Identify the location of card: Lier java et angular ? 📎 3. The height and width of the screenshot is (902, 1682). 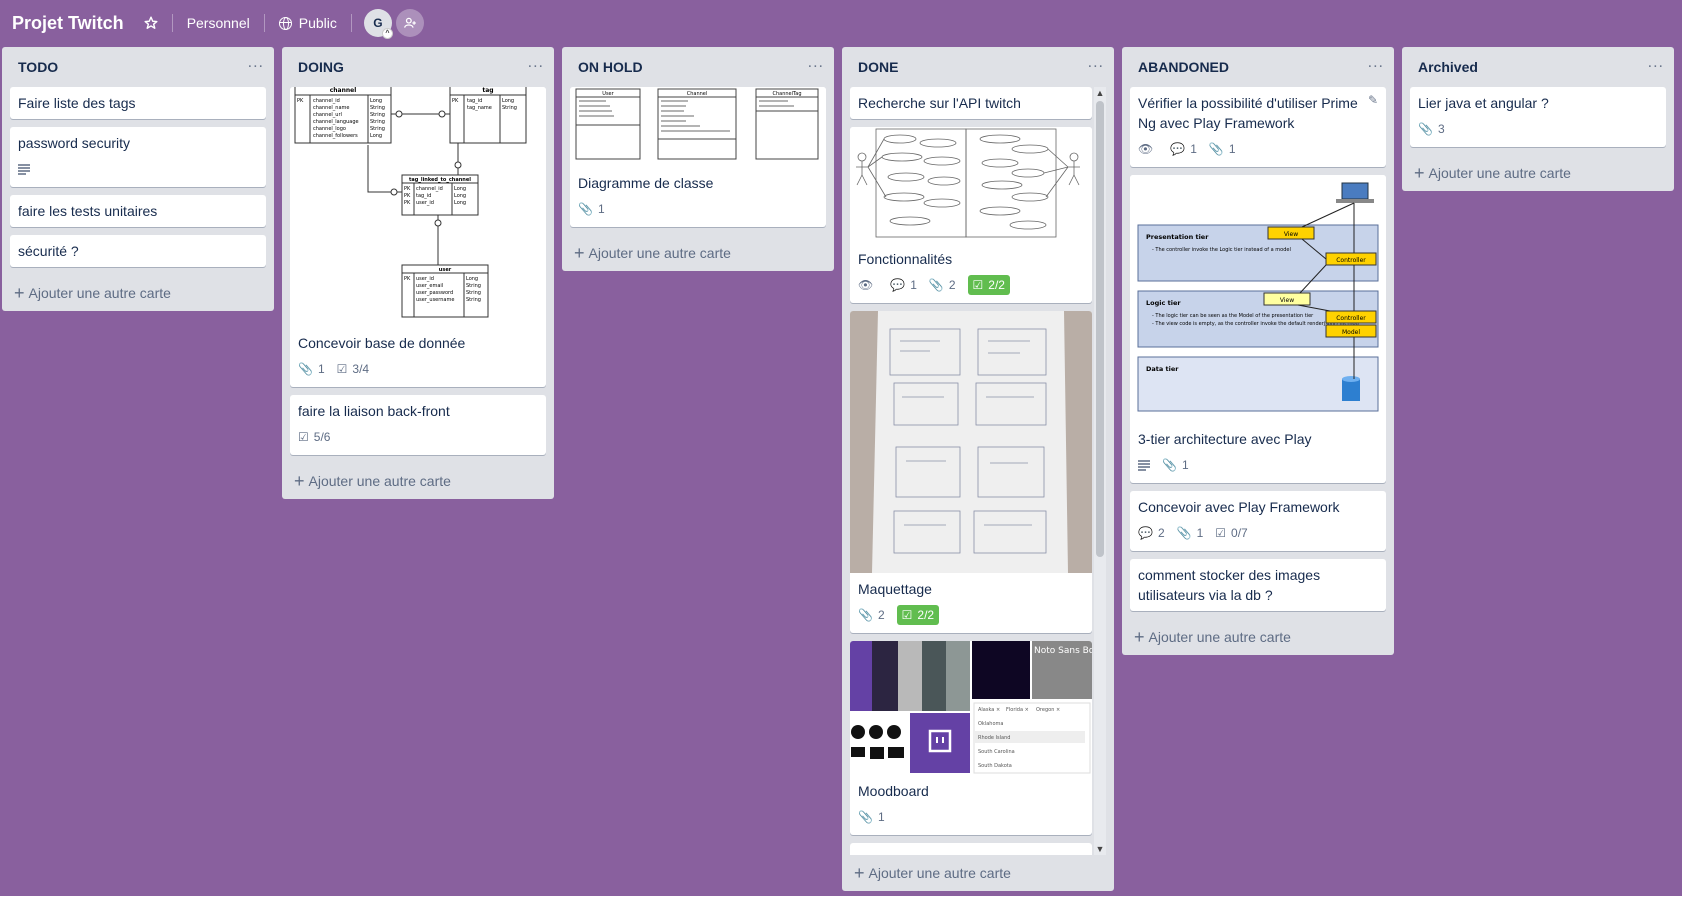
(1538, 117).